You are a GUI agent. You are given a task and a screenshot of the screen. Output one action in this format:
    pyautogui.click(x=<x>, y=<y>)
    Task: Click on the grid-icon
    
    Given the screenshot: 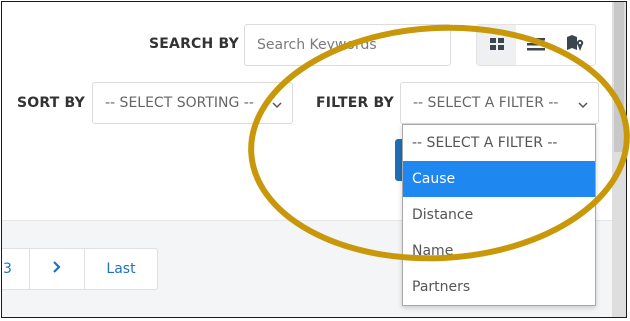 What is the action you would take?
    pyautogui.click(x=497, y=45)
    